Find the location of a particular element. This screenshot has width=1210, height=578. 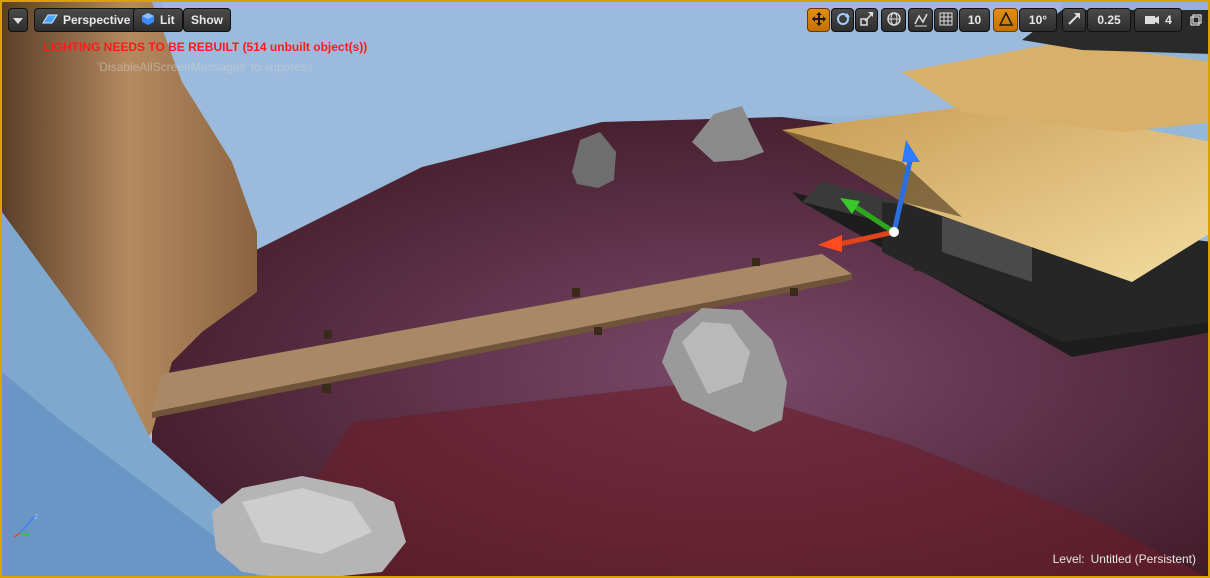

camera-icon is located at coordinates (1152, 20).